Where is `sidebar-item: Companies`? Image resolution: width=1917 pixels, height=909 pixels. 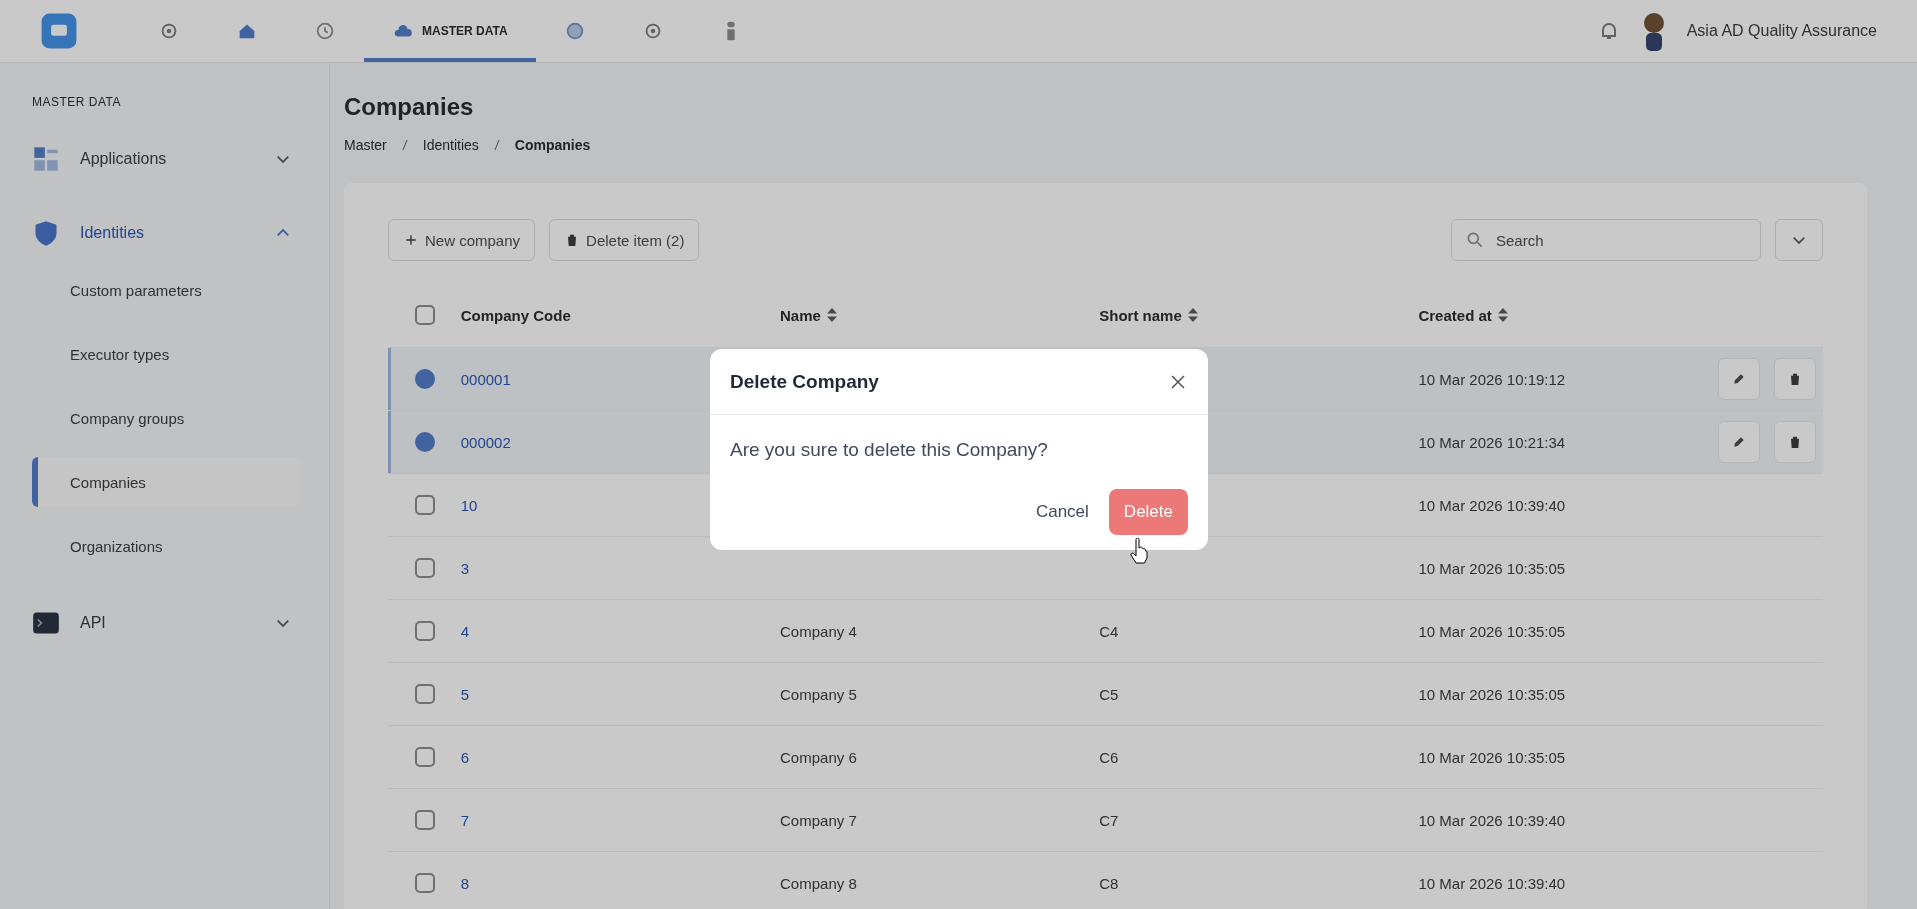
sidebar-item: Companies is located at coordinates (166, 482).